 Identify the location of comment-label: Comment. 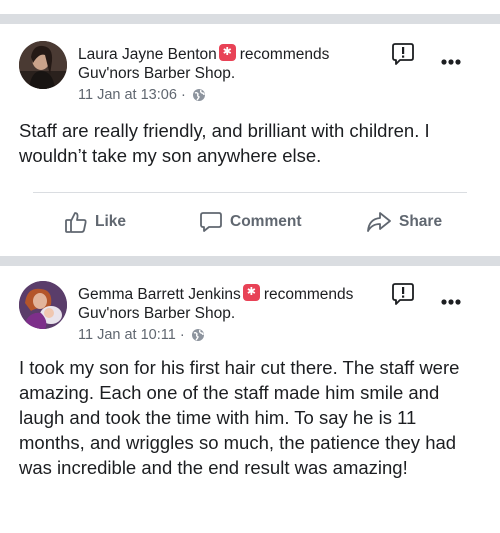
(266, 221).